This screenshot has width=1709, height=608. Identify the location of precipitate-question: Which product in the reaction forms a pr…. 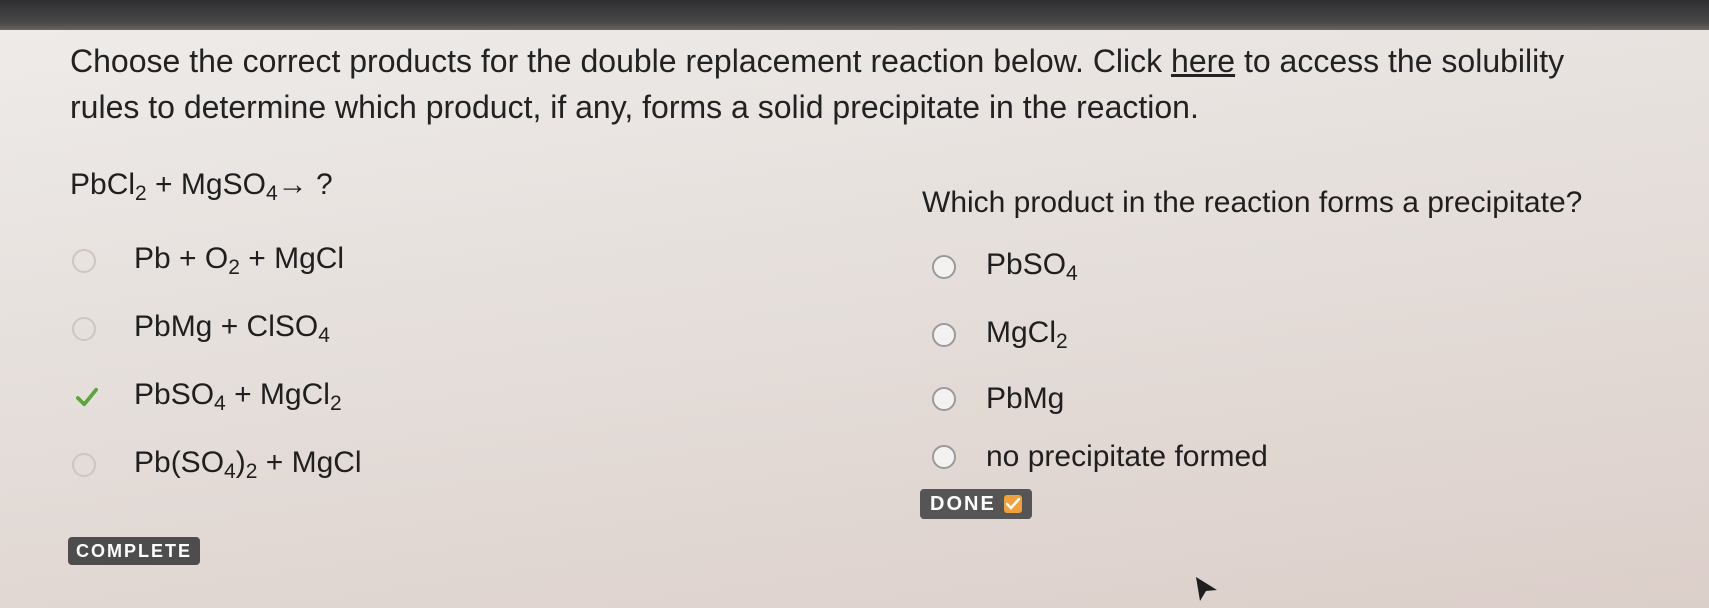
(1252, 202).